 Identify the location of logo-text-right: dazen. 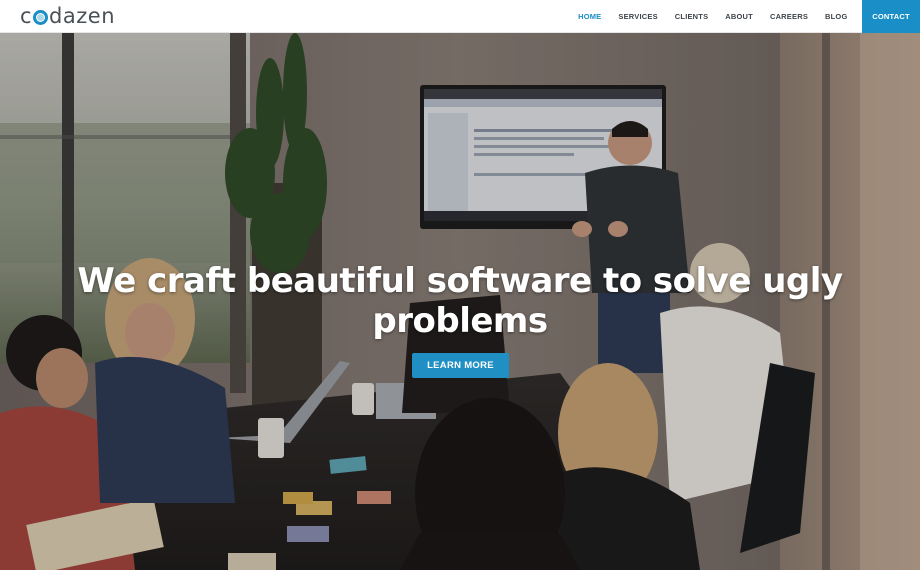
(82, 16).